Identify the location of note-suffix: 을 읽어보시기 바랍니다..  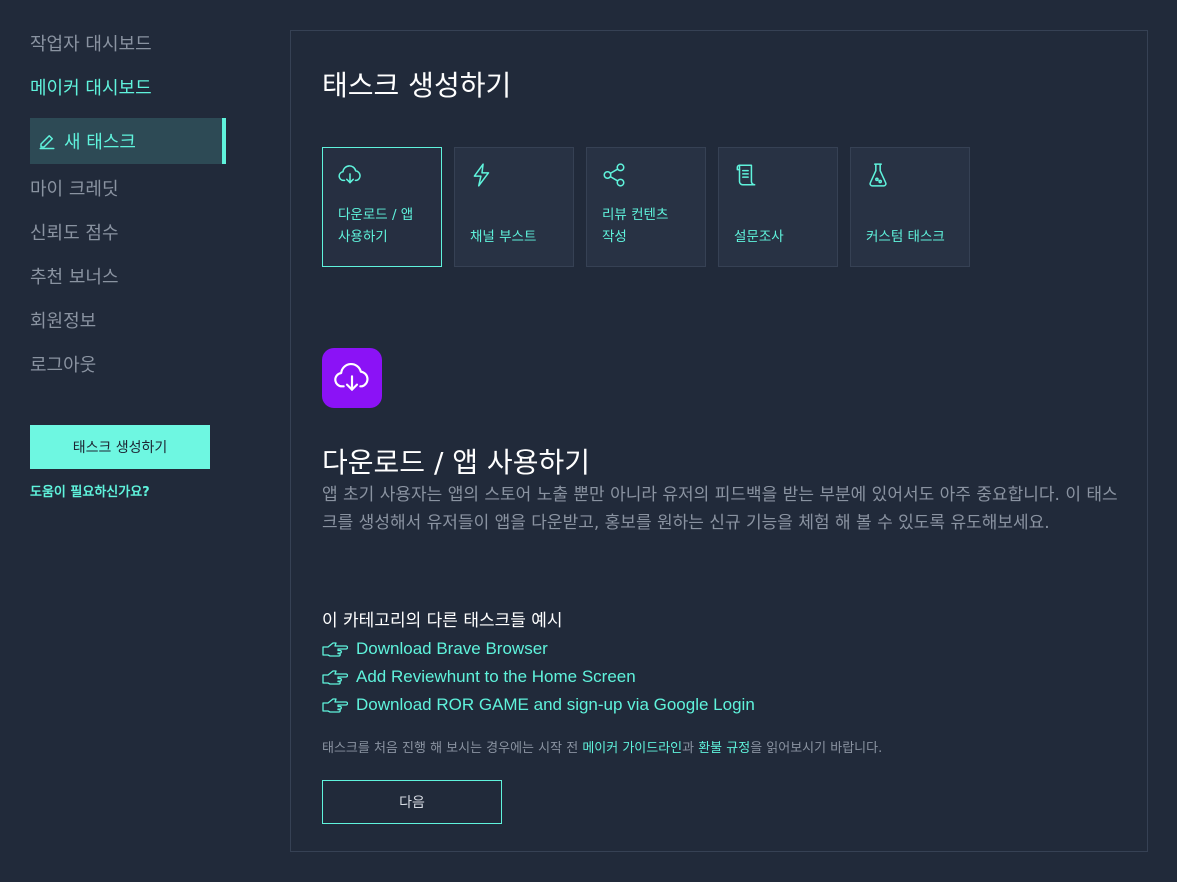
(816, 748).